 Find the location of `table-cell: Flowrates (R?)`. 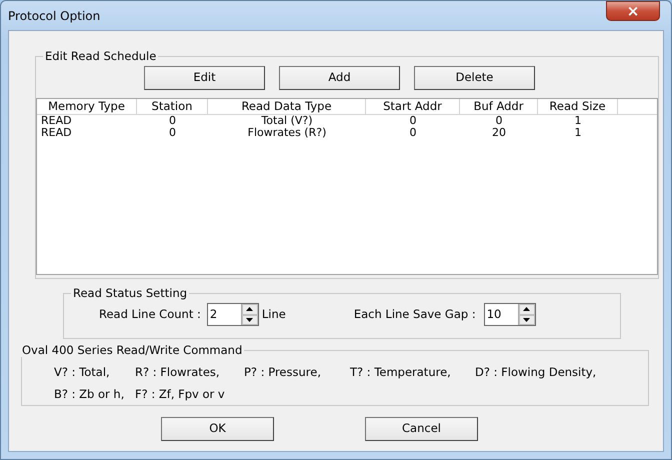

table-cell: Flowrates (R?) is located at coordinates (287, 132).